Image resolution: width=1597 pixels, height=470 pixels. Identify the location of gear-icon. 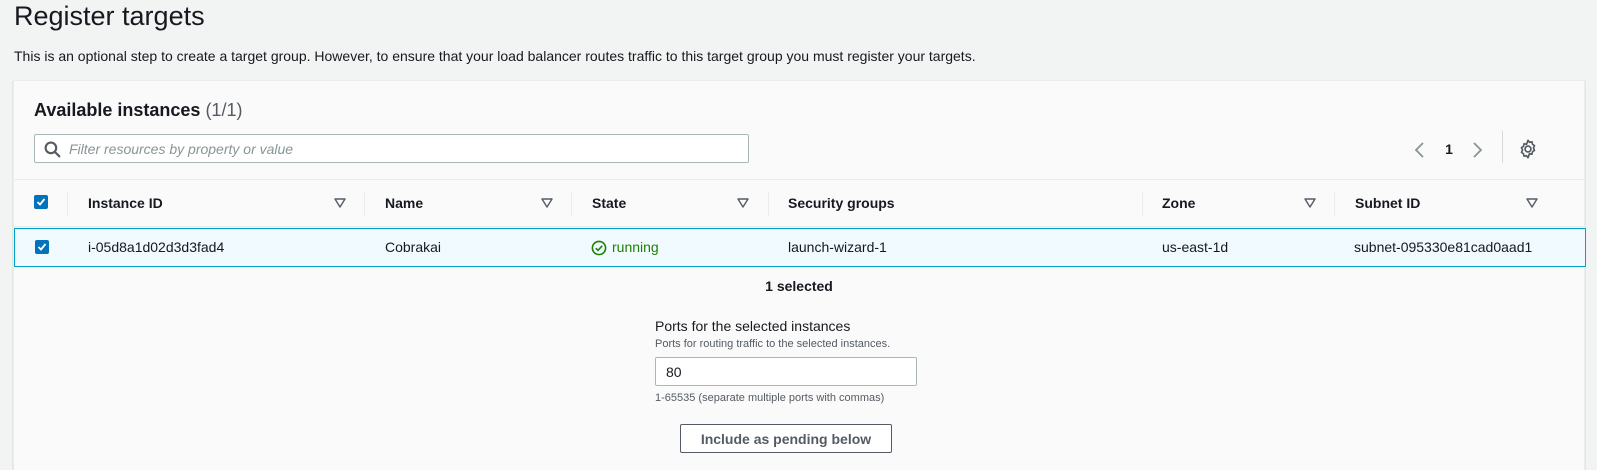
(1528, 149).